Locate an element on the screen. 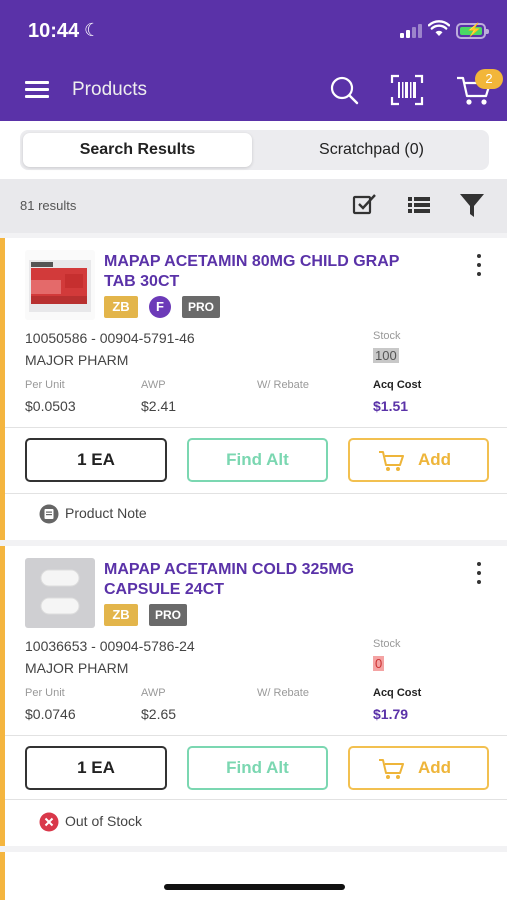 This screenshot has width=507, height=900. wifi-icon is located at coordinates (439, 28).